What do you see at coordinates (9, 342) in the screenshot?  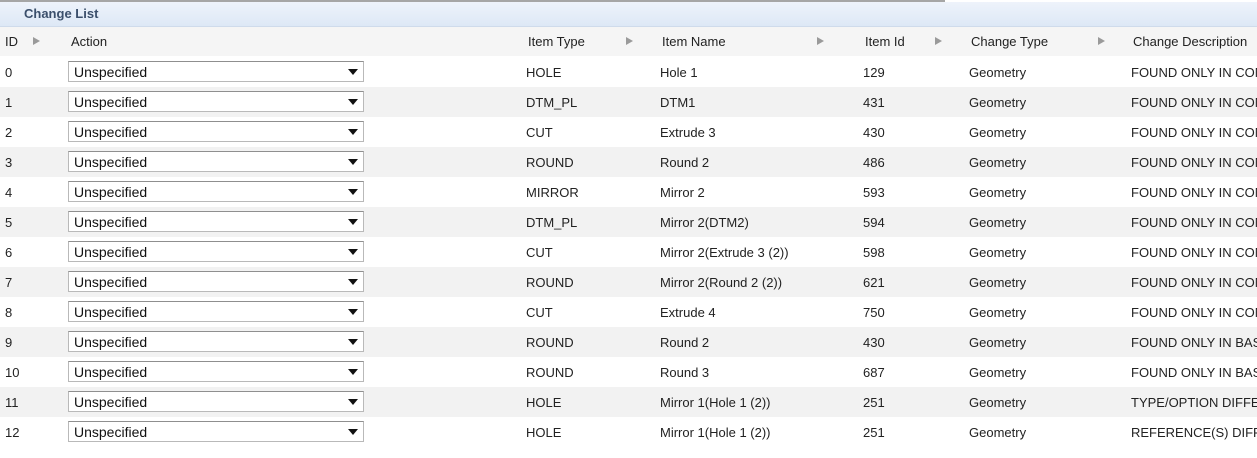 I see `cell-id: 9` at bounding box center [9, 342].